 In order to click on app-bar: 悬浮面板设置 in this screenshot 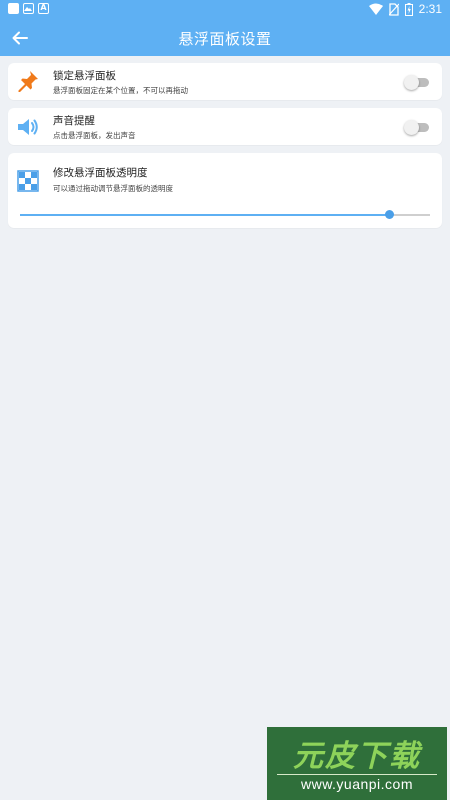, I will do `click(225, 38)`.